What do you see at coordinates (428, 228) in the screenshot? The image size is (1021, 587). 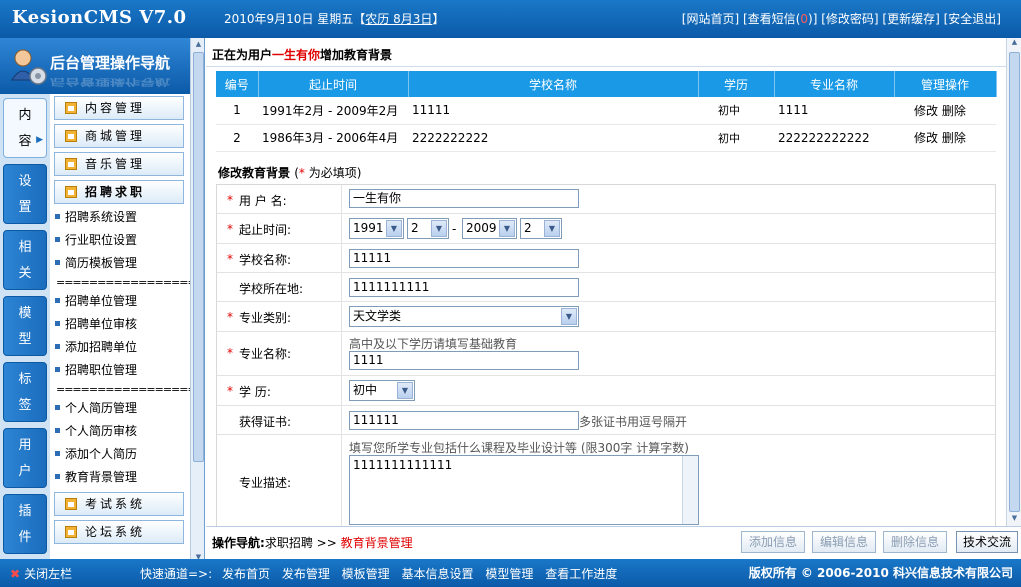 I see `start-month-select: 2 ▼` at bounding box center [428, 228].